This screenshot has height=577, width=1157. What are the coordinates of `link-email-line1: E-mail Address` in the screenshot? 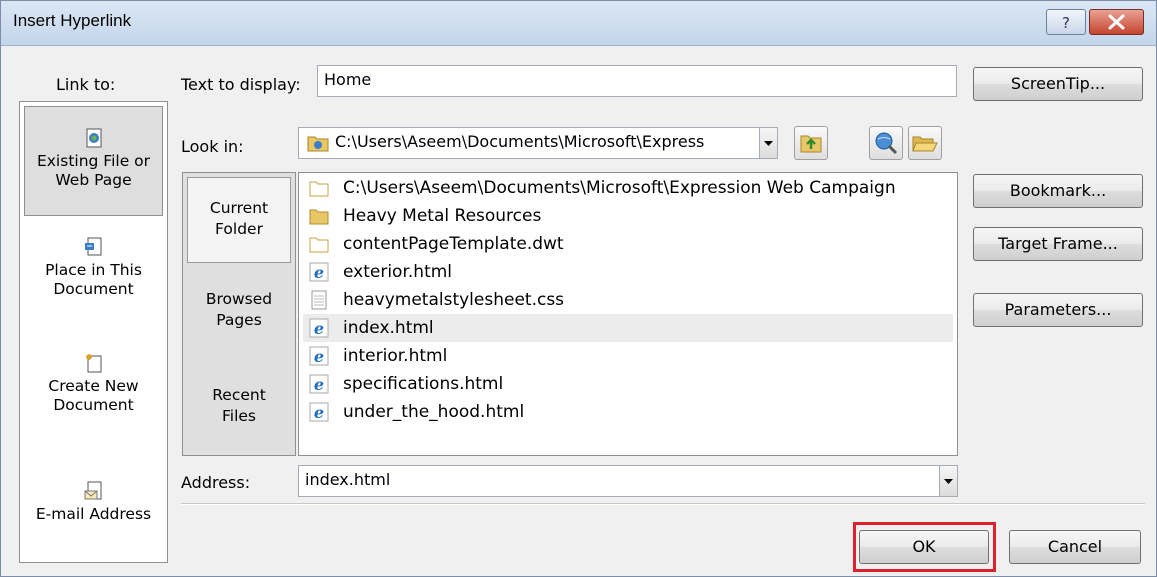 It's located at (93, 514).